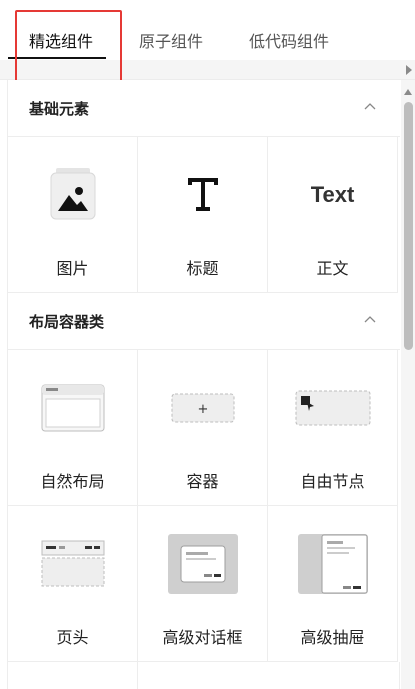 The width and height of the screenshot is (415, 689). I want to click on highlight-annotation-tick, so click(16, 72).